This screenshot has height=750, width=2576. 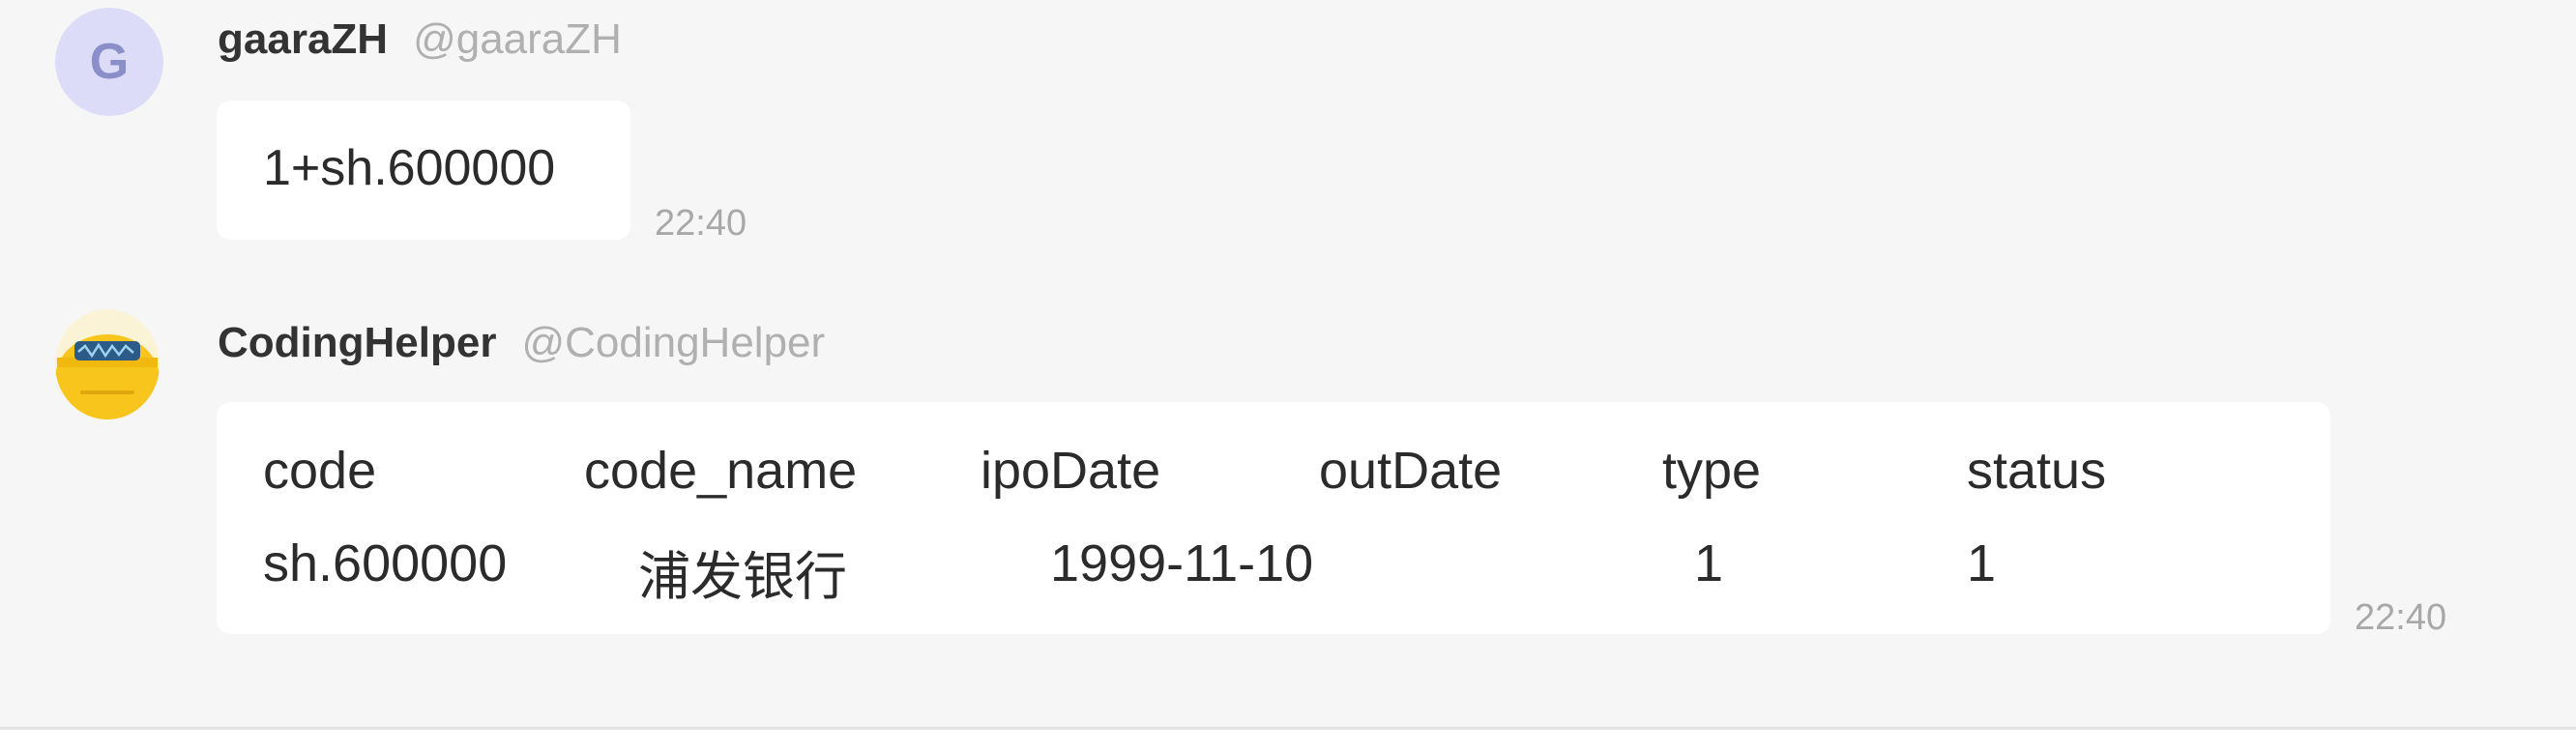 I want to click on sender-name: gaaraZH, so click(x=303, y=39).